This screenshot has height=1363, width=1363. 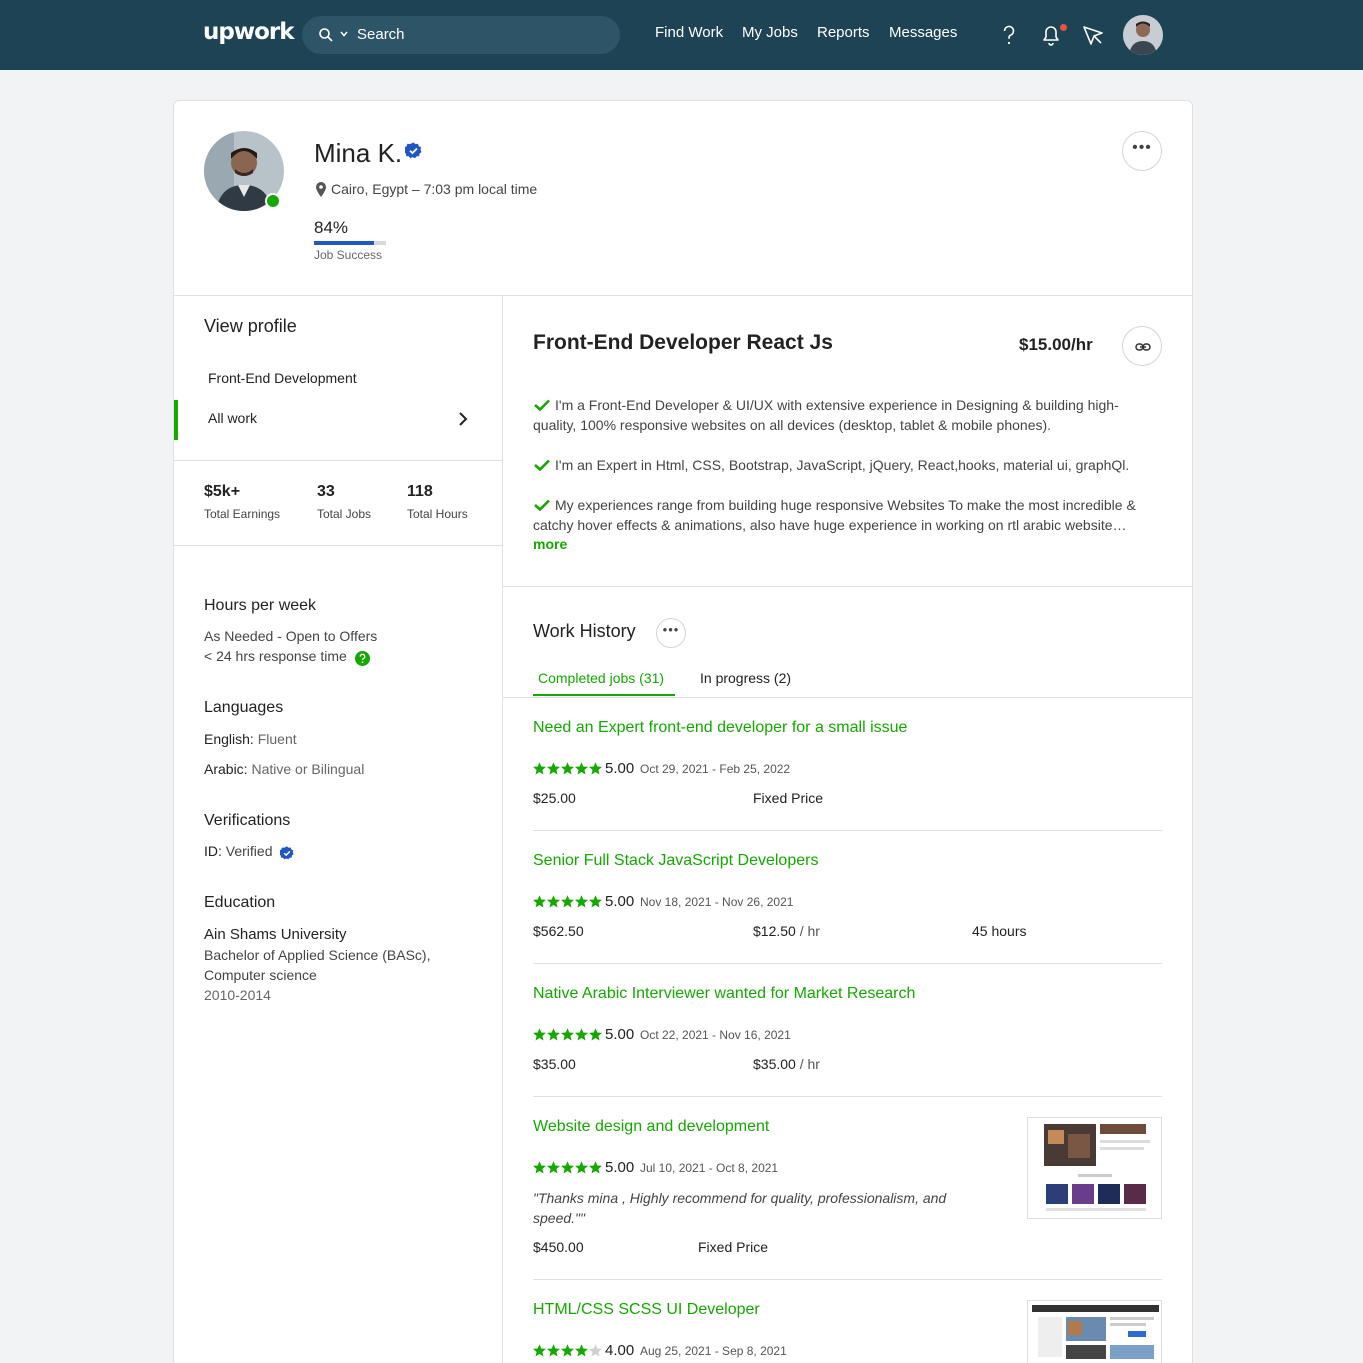 What do you see at coordinates (344, 243) in the screenshot?
I see `job-success-fill` at bounding box center [344, 243].